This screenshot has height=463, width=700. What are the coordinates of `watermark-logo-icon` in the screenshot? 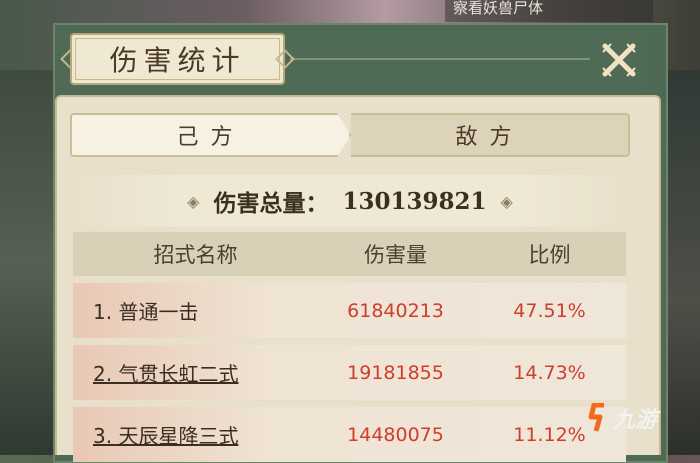 It's located at (596, 417).